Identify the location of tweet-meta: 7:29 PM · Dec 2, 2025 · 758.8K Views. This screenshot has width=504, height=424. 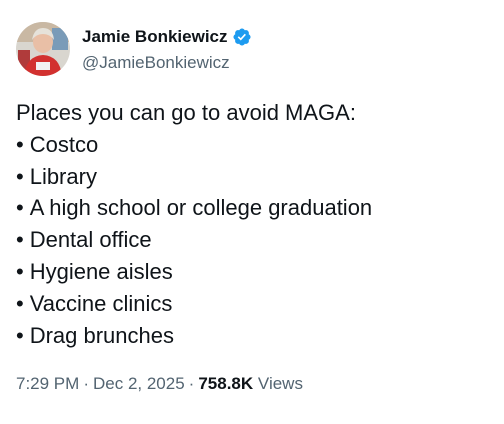
(159, 384).